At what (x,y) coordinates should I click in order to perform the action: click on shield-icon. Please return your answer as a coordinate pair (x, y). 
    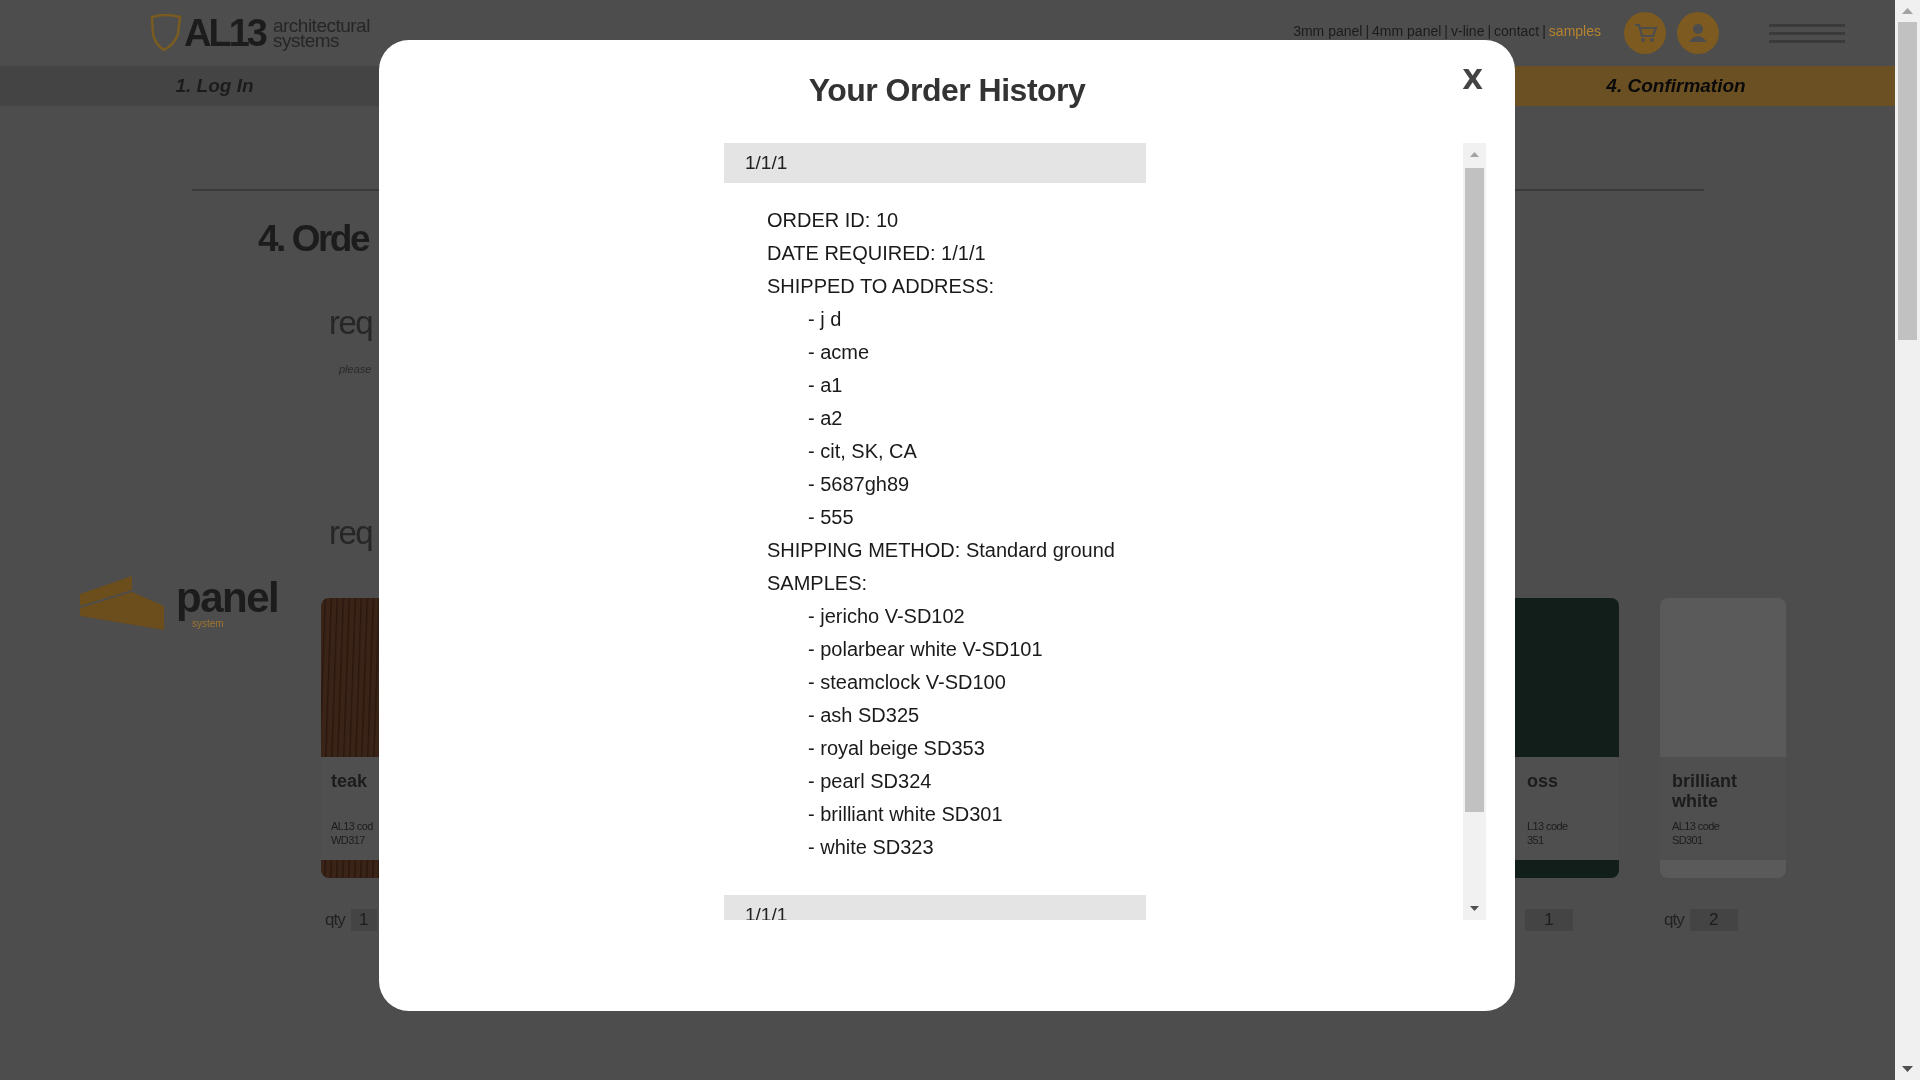
    Looking at the image, I should click on (166, 33).